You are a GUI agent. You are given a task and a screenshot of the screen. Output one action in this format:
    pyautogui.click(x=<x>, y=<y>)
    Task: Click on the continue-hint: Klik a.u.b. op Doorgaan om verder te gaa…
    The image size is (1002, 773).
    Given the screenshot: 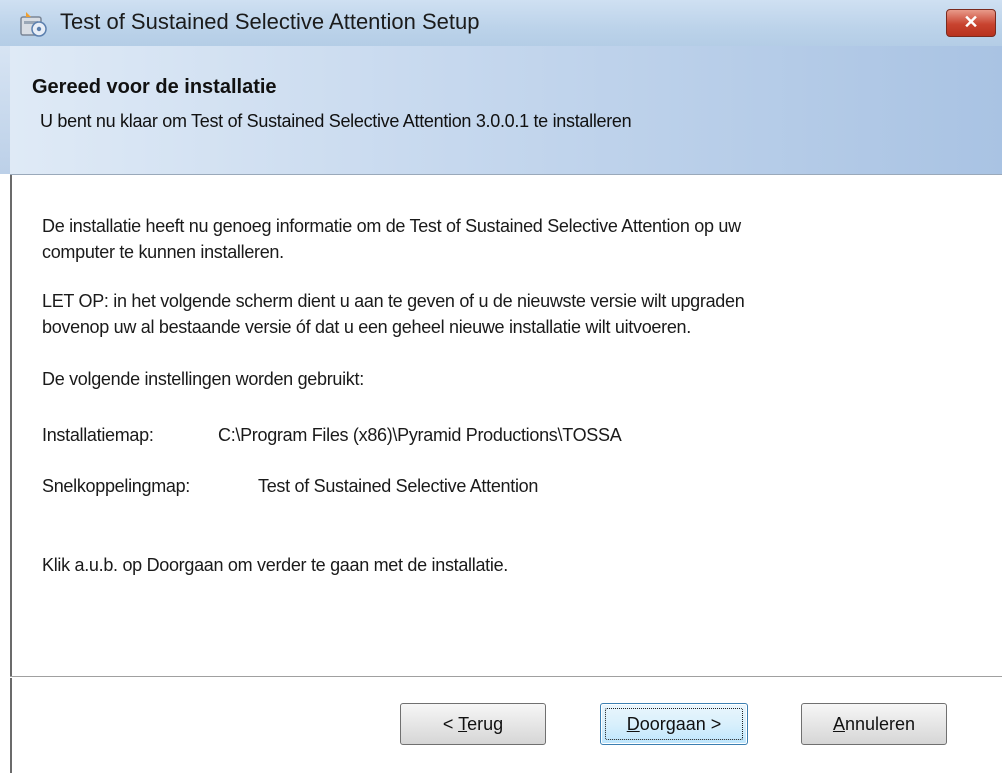 What is the action you would take?
    pyautogui.click(x=275, y=565)
    